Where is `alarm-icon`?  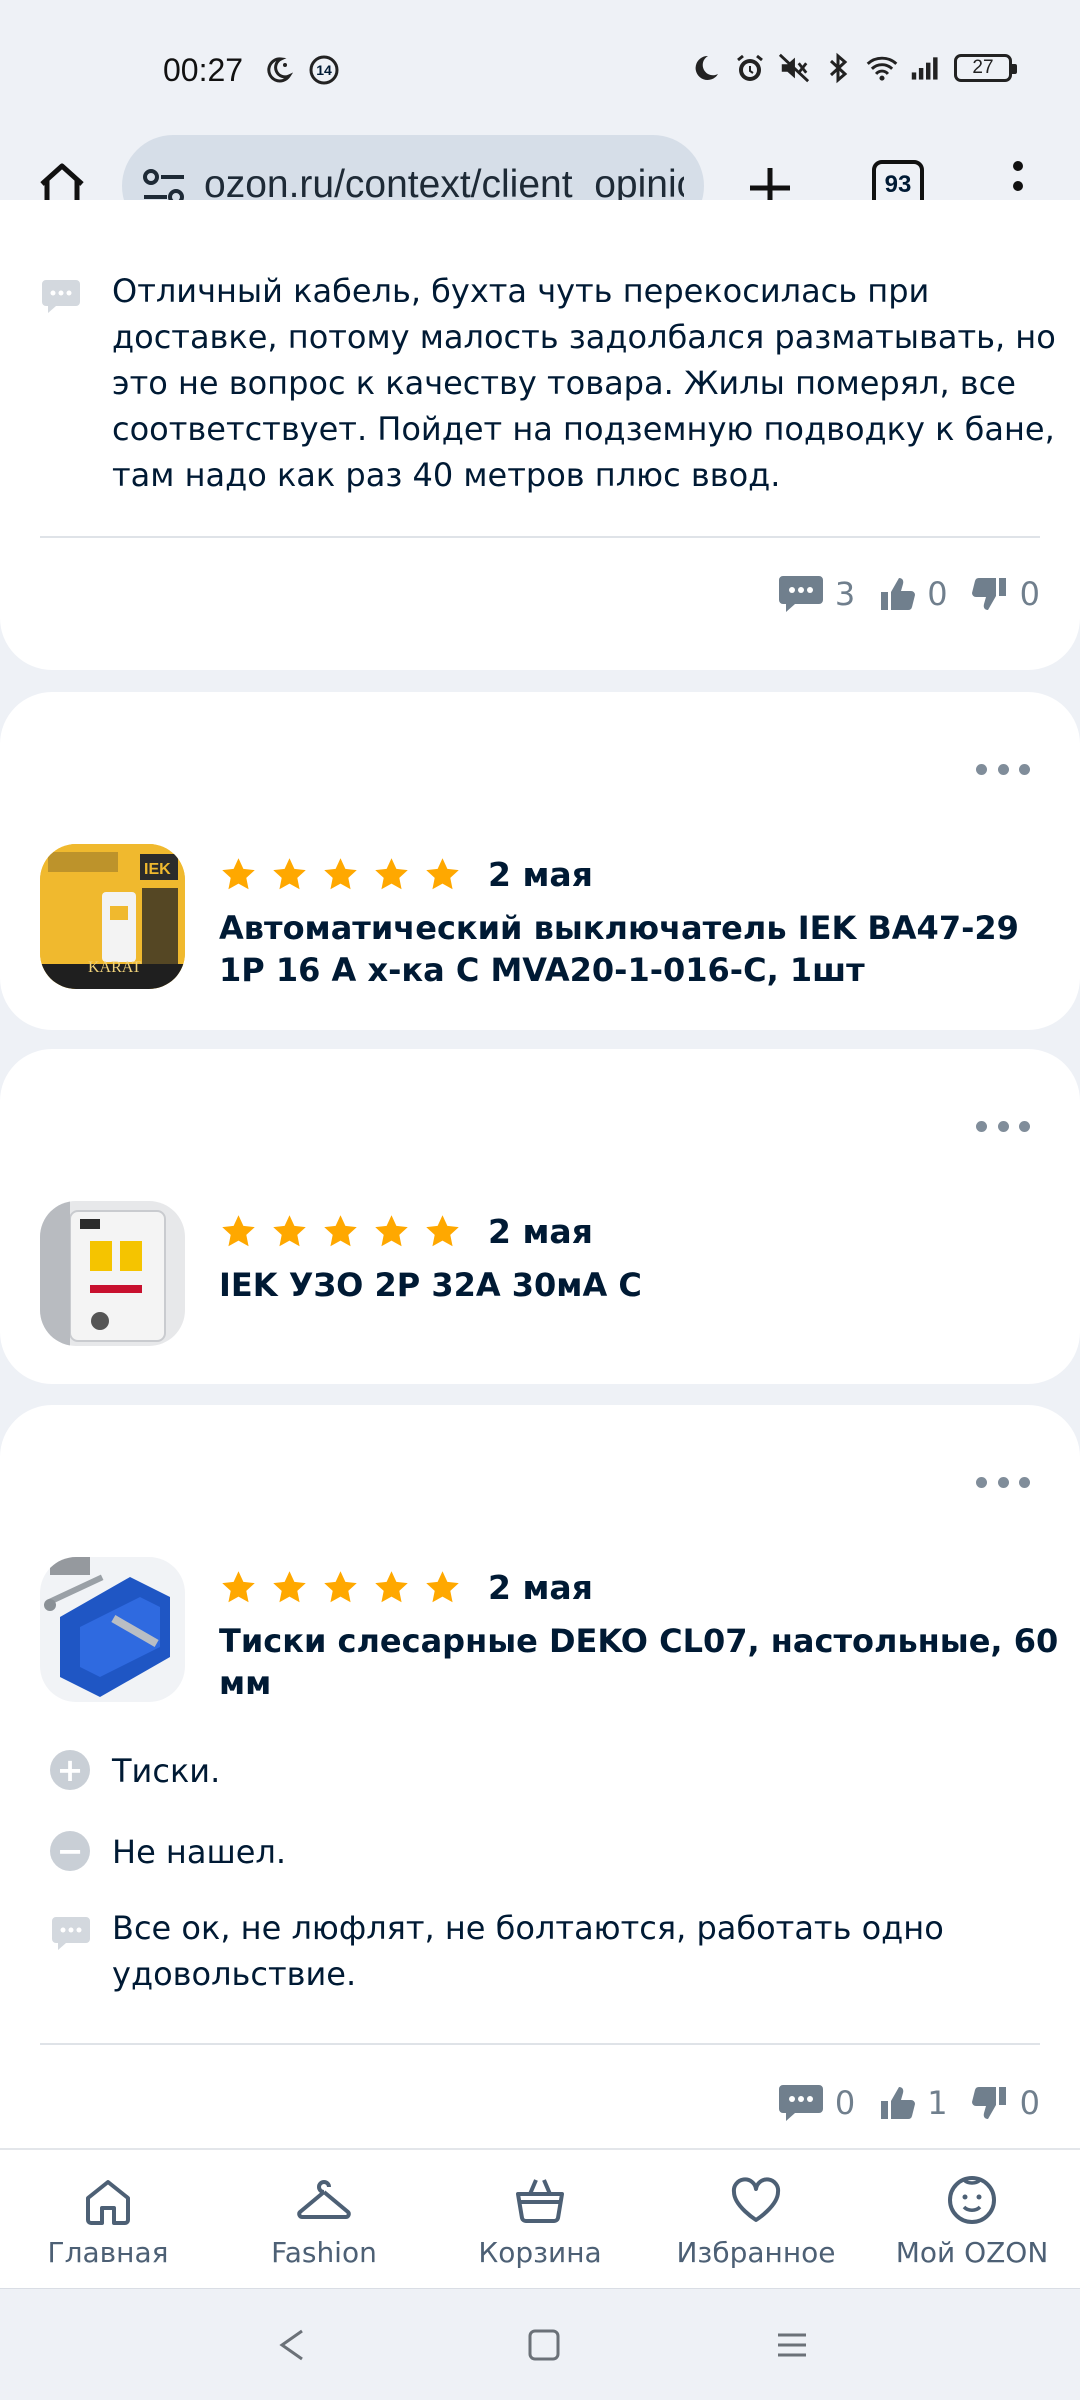 alarm-icon is located at coordinates (750, 68).